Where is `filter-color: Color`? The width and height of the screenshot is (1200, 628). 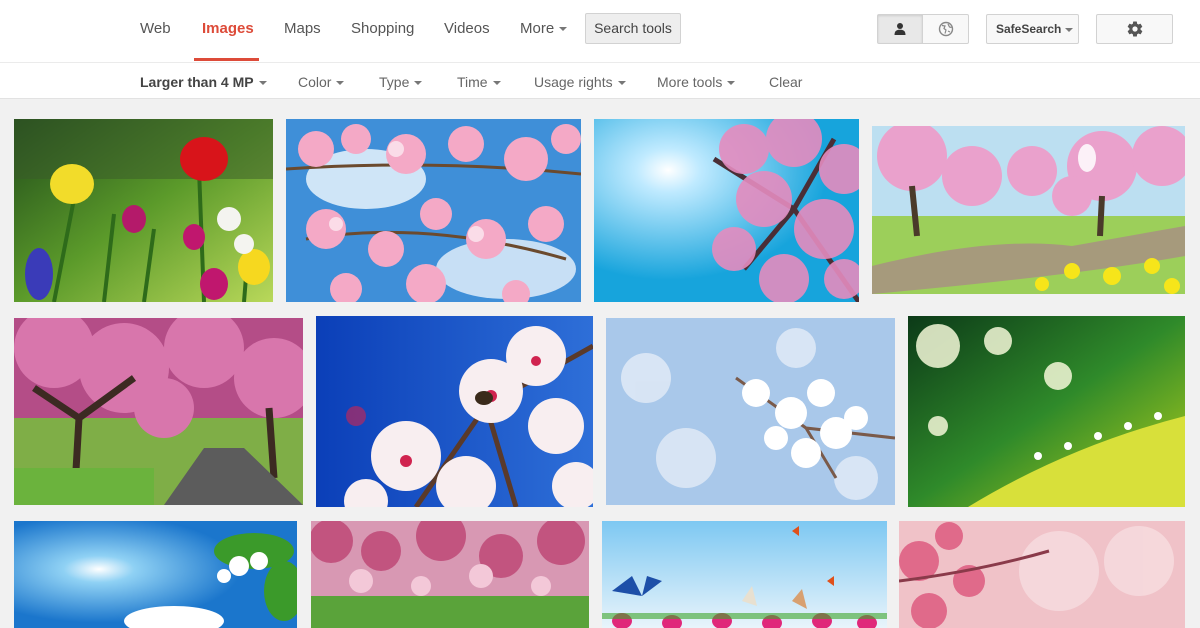 filter-color: Color is located at coordinates (321, 82).